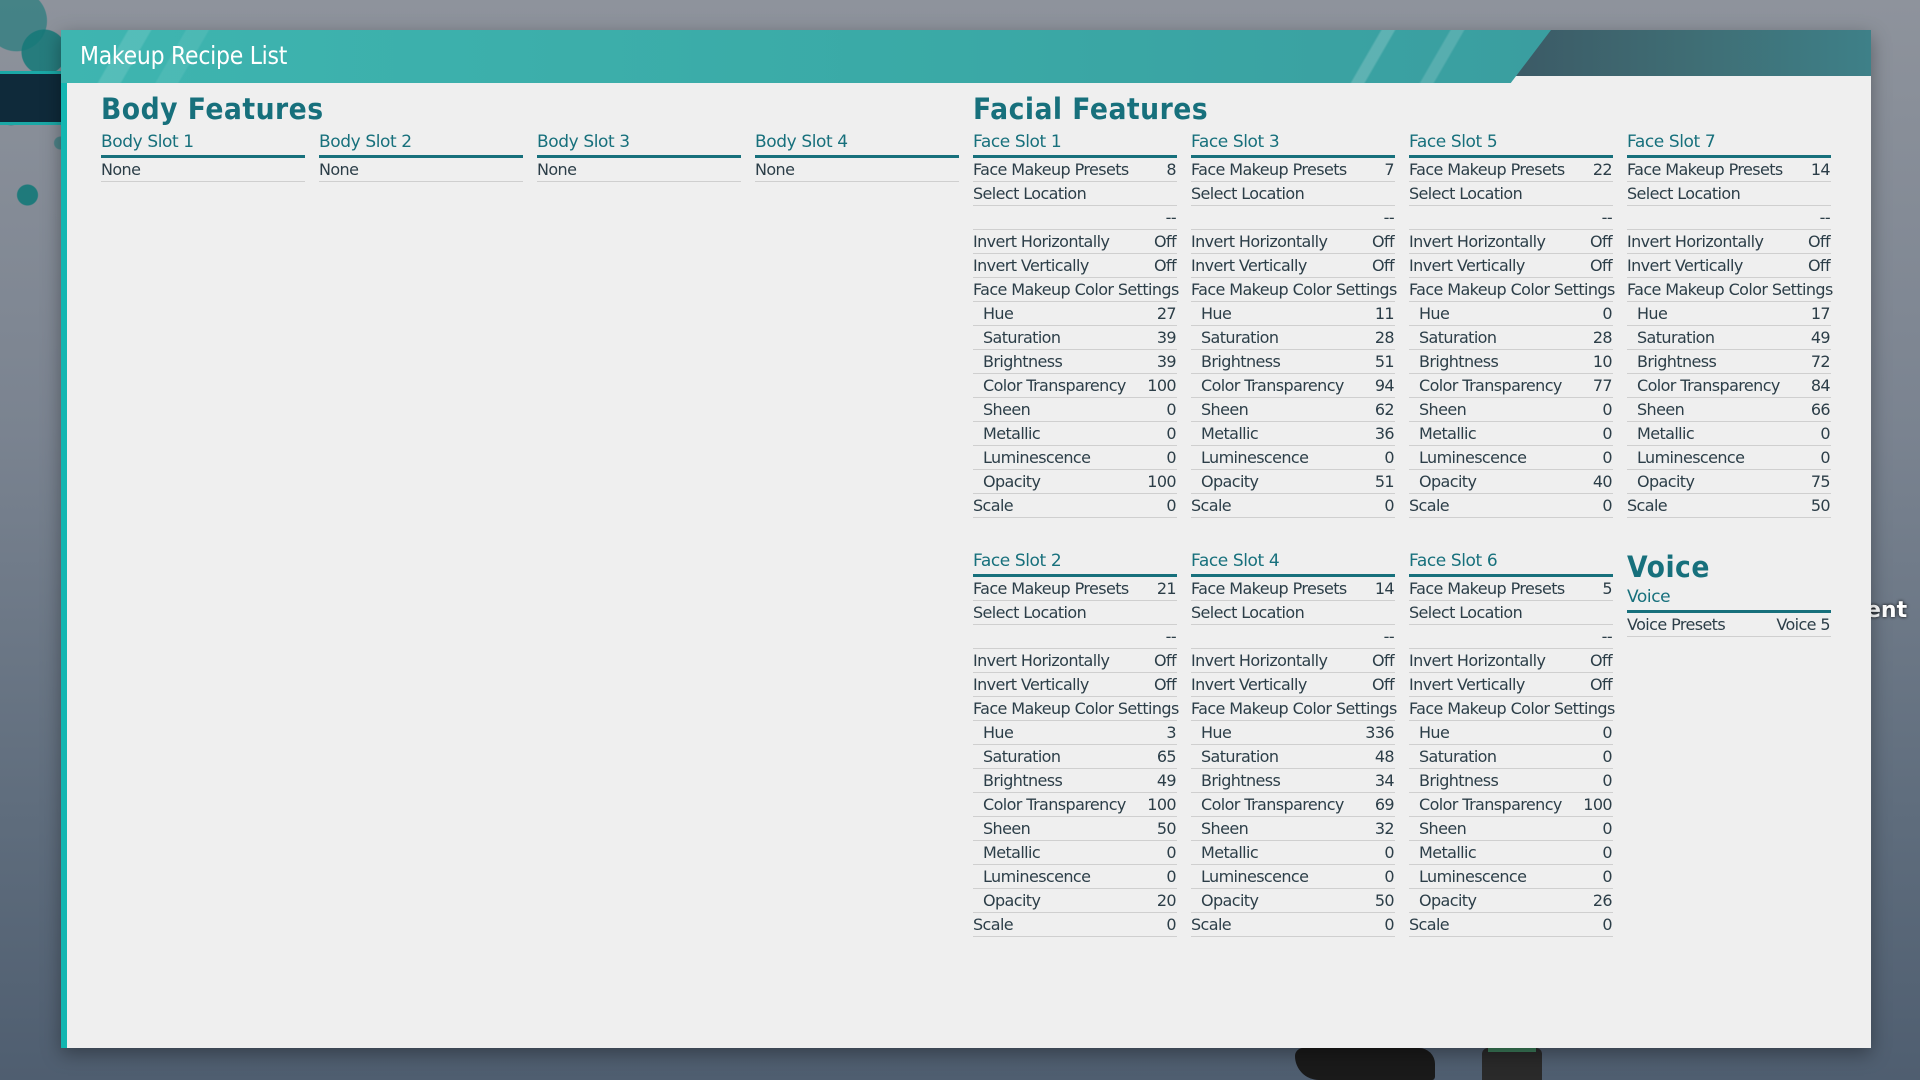 The image size is (1920, 1080). What do you see at coordinates (1075, 314) in the screenshot?
I see `hue-row: Hue 27` at bounding box center [1075, 314].